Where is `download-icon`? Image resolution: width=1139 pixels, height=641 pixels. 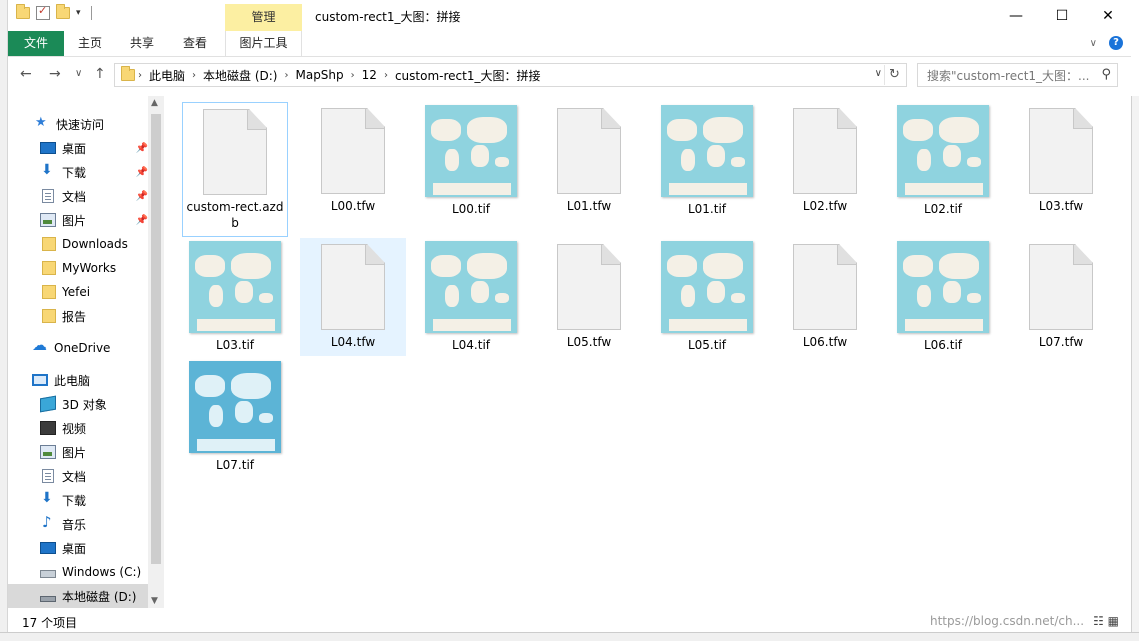
download-icon is located at coordinates (48, 170).